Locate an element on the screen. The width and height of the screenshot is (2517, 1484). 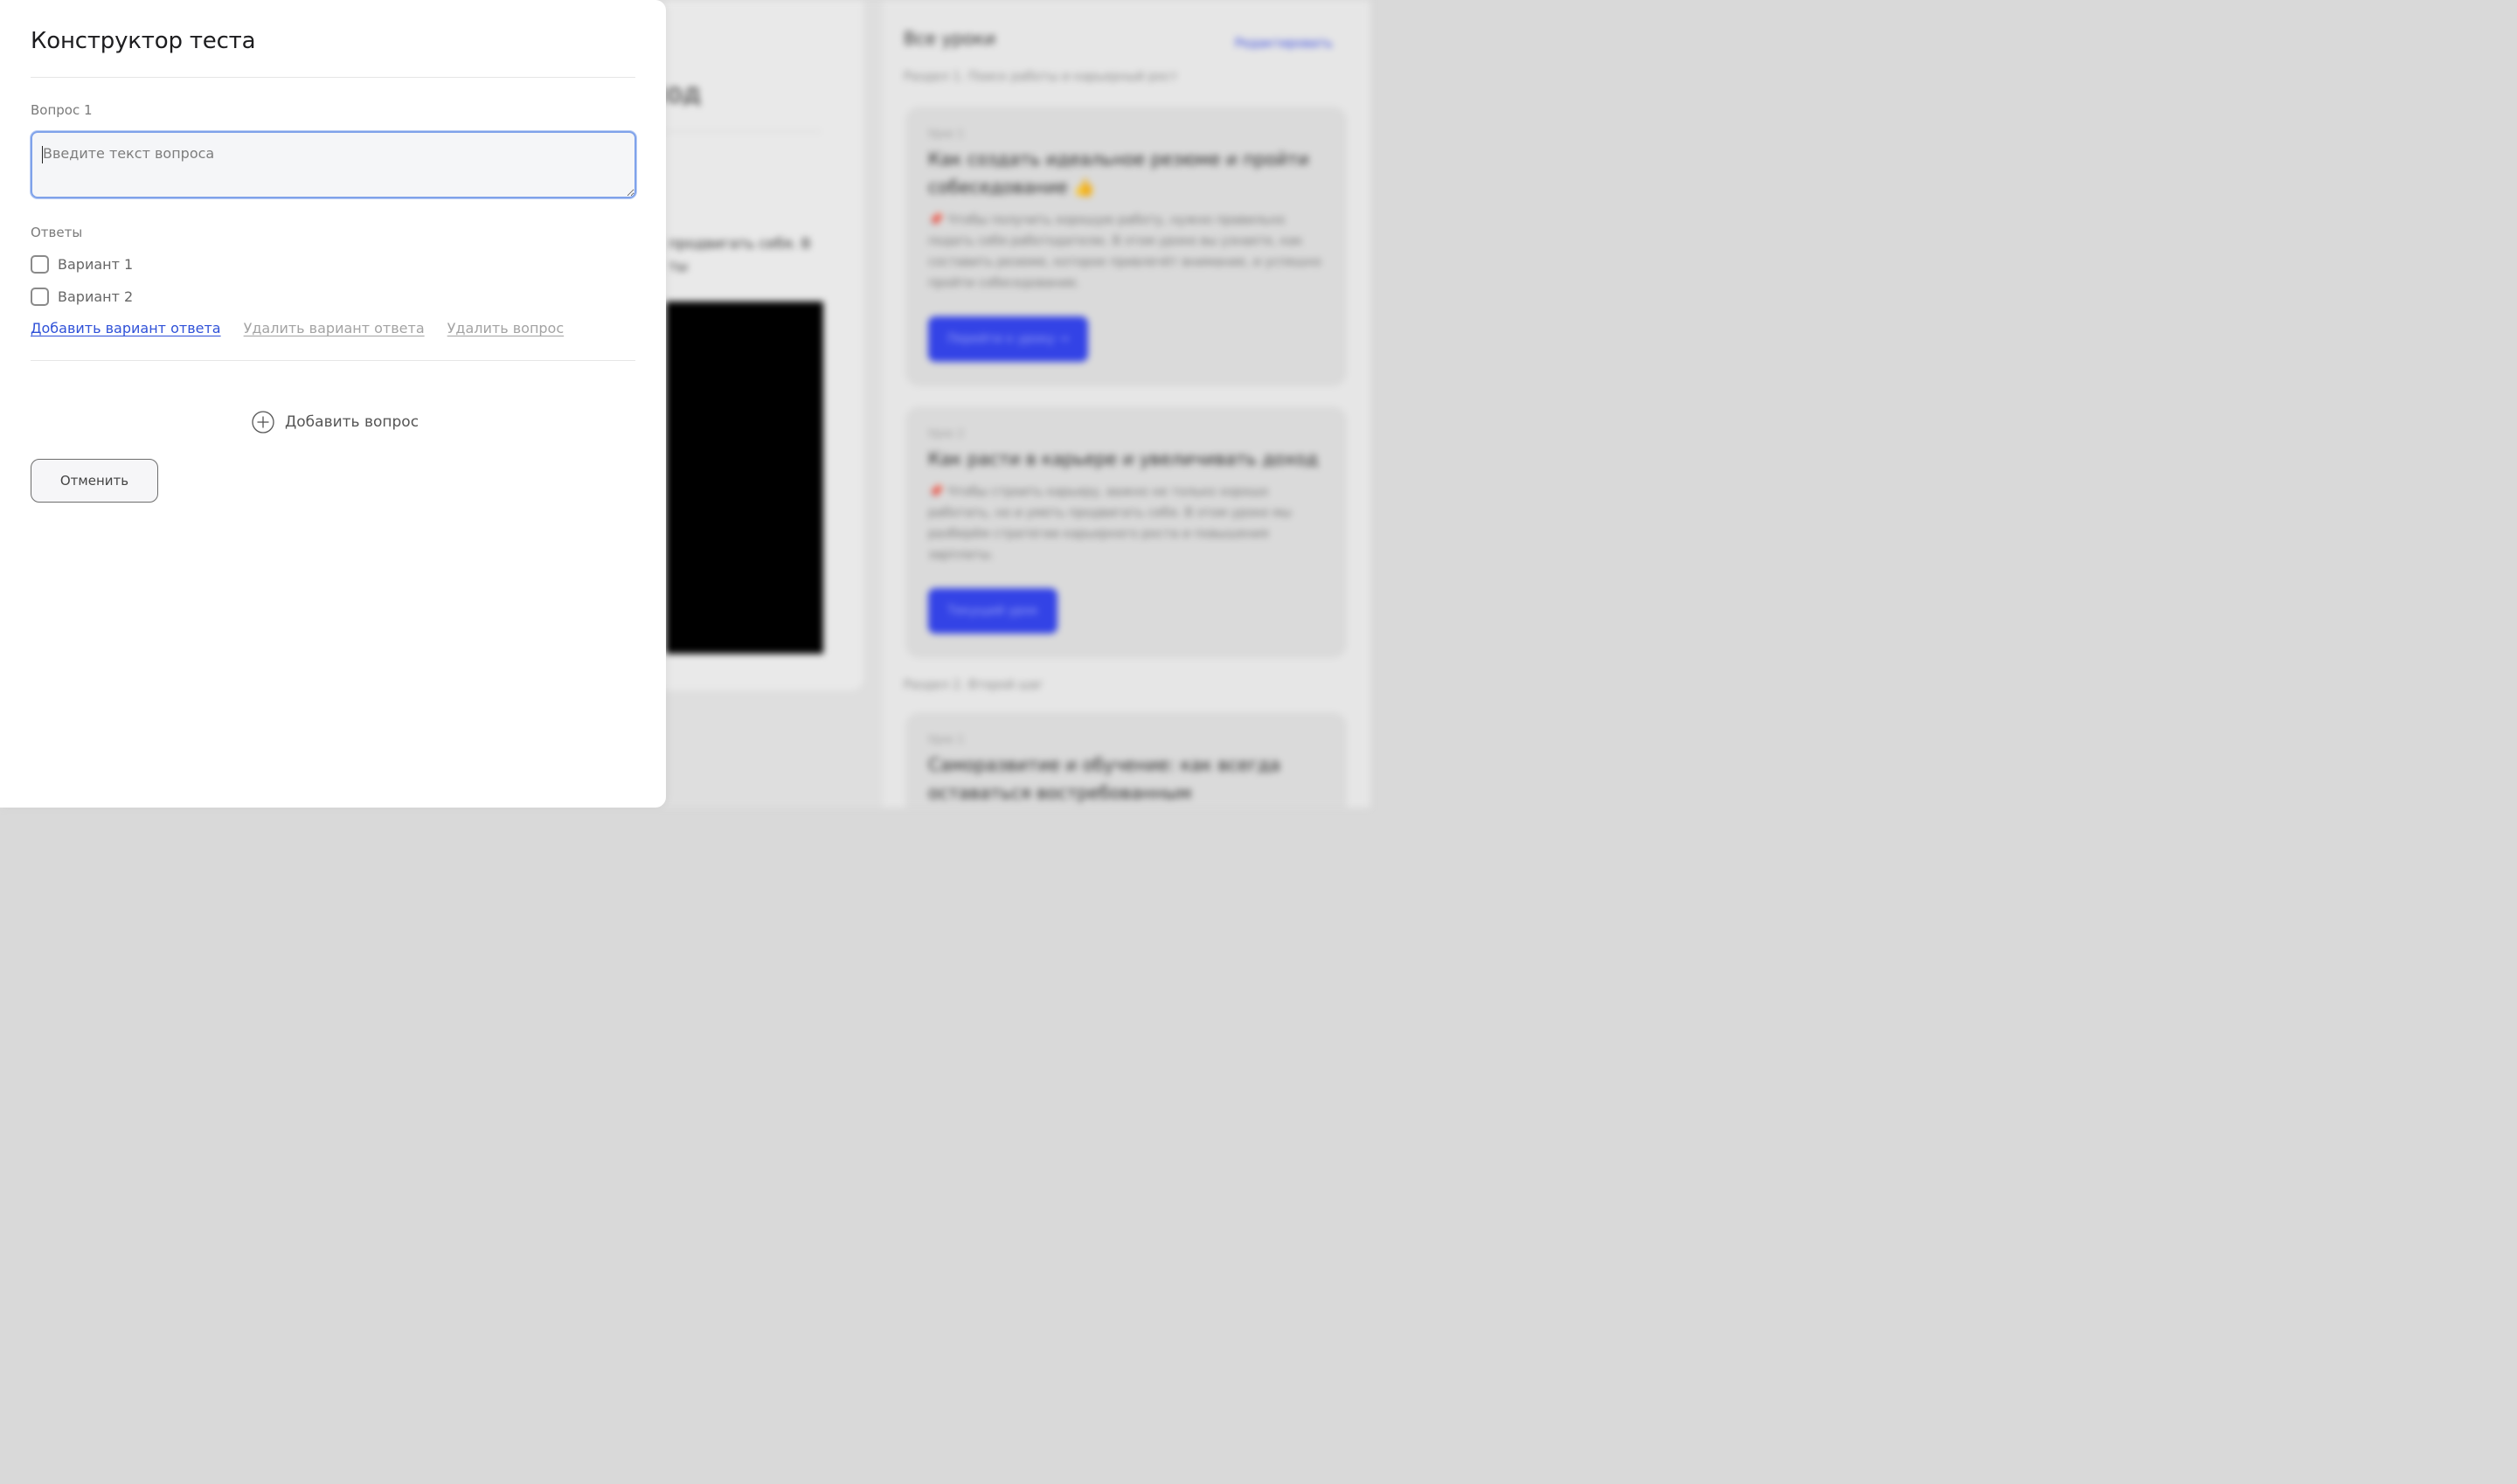
modal-title: Конструктор теста is located at coordinates (143, 41).